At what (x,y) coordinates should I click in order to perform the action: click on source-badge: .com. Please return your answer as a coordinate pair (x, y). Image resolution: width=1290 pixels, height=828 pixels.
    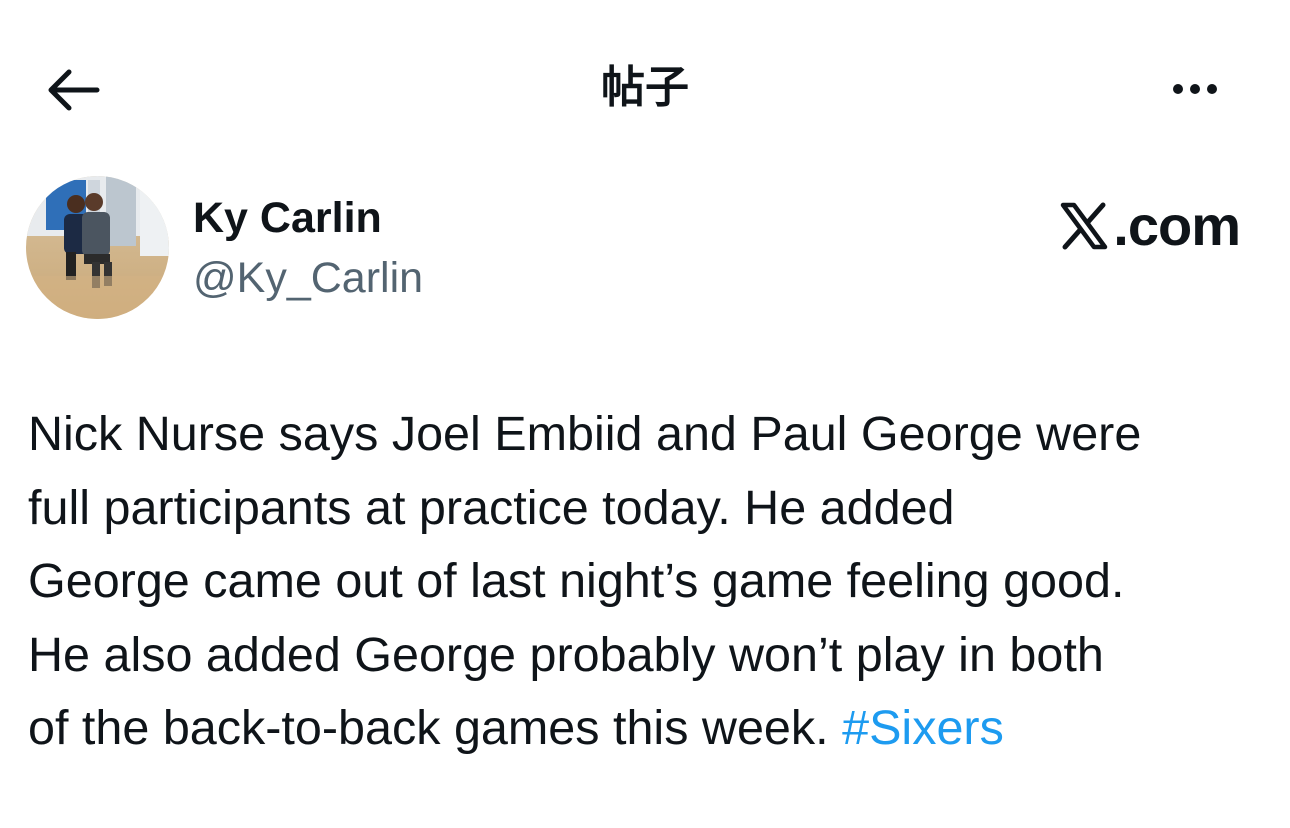
    Looking at the image, I should click on (1150, 226).